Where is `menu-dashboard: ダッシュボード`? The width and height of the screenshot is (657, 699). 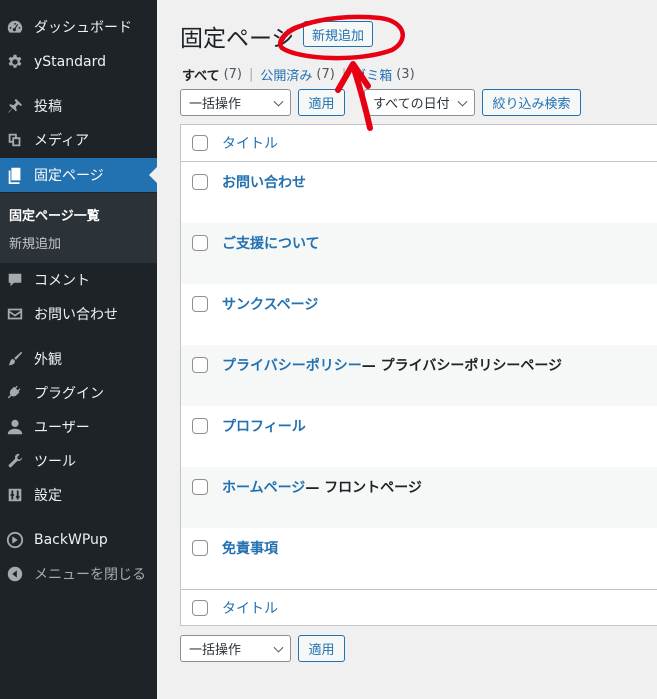 menu-dashboard: ダッシュボード is located at coordinates (78, 27).